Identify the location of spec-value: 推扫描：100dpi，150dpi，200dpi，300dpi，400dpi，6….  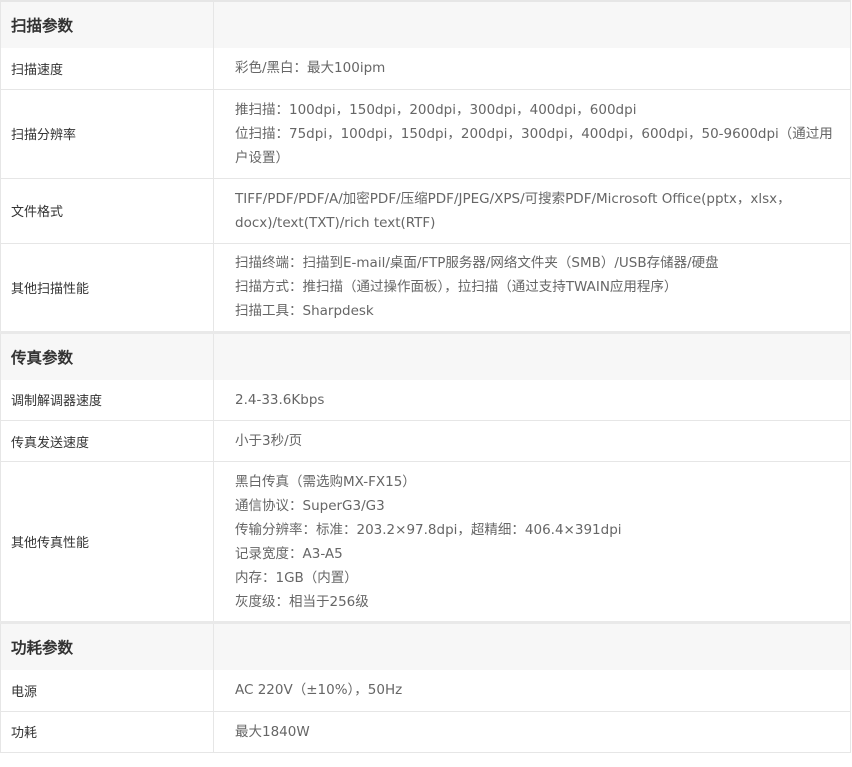
(532, 134).